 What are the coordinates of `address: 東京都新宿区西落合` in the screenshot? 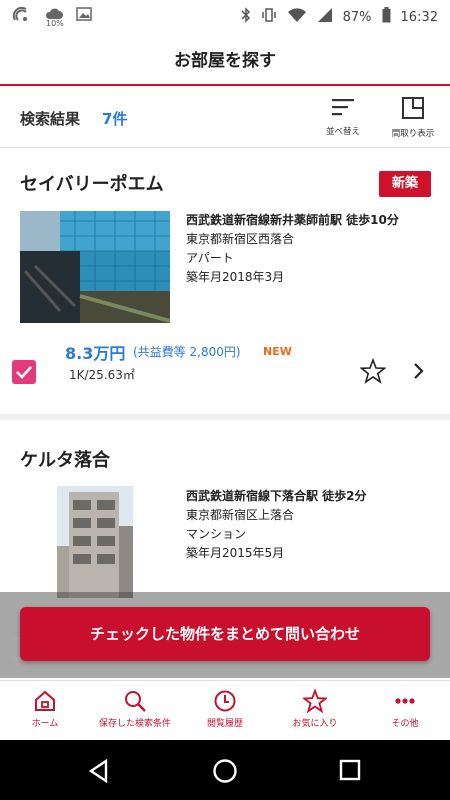 It's located at (240, 239).